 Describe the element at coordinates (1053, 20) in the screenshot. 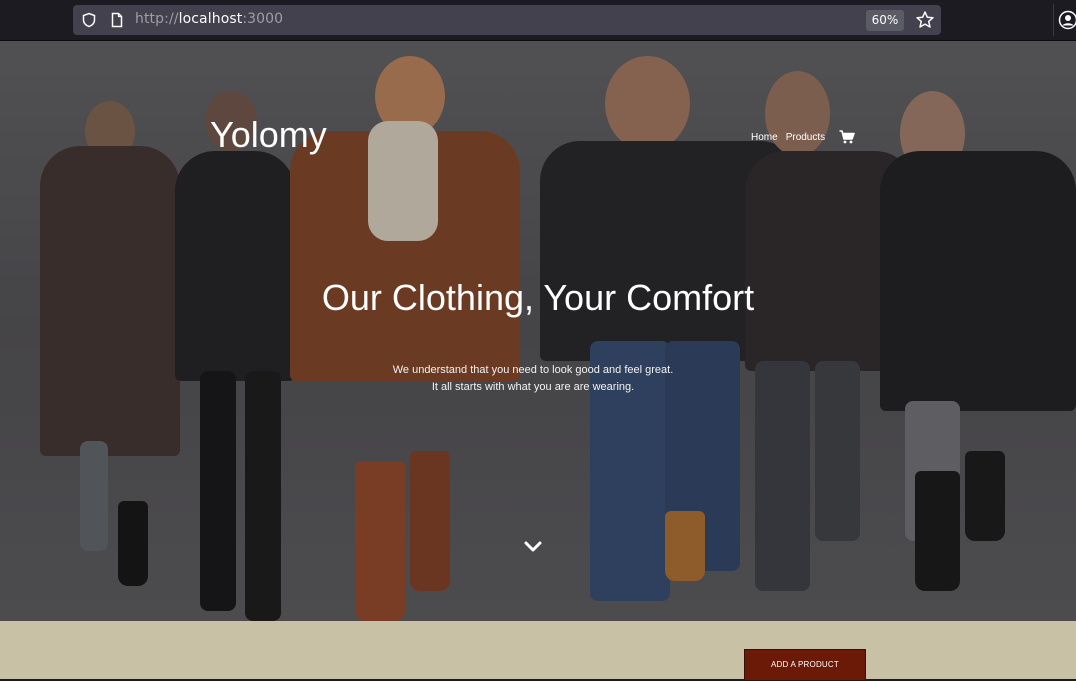

I see `toolbar-divider` at that location.